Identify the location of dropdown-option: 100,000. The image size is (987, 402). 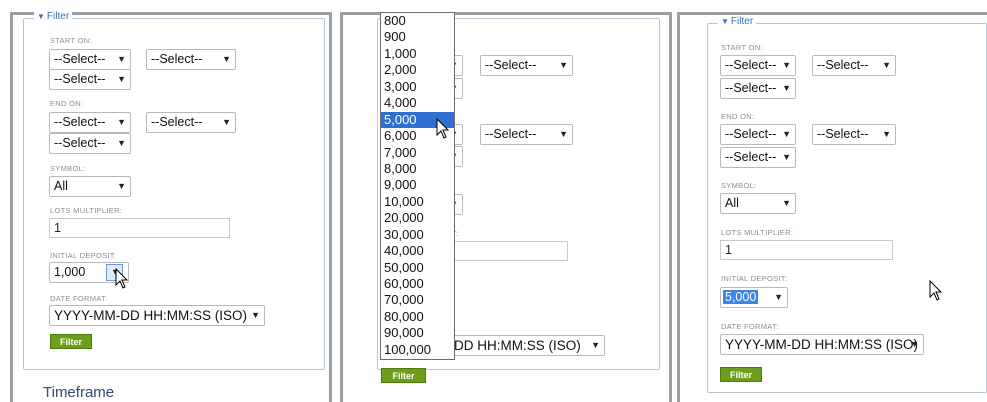
(417, 350).